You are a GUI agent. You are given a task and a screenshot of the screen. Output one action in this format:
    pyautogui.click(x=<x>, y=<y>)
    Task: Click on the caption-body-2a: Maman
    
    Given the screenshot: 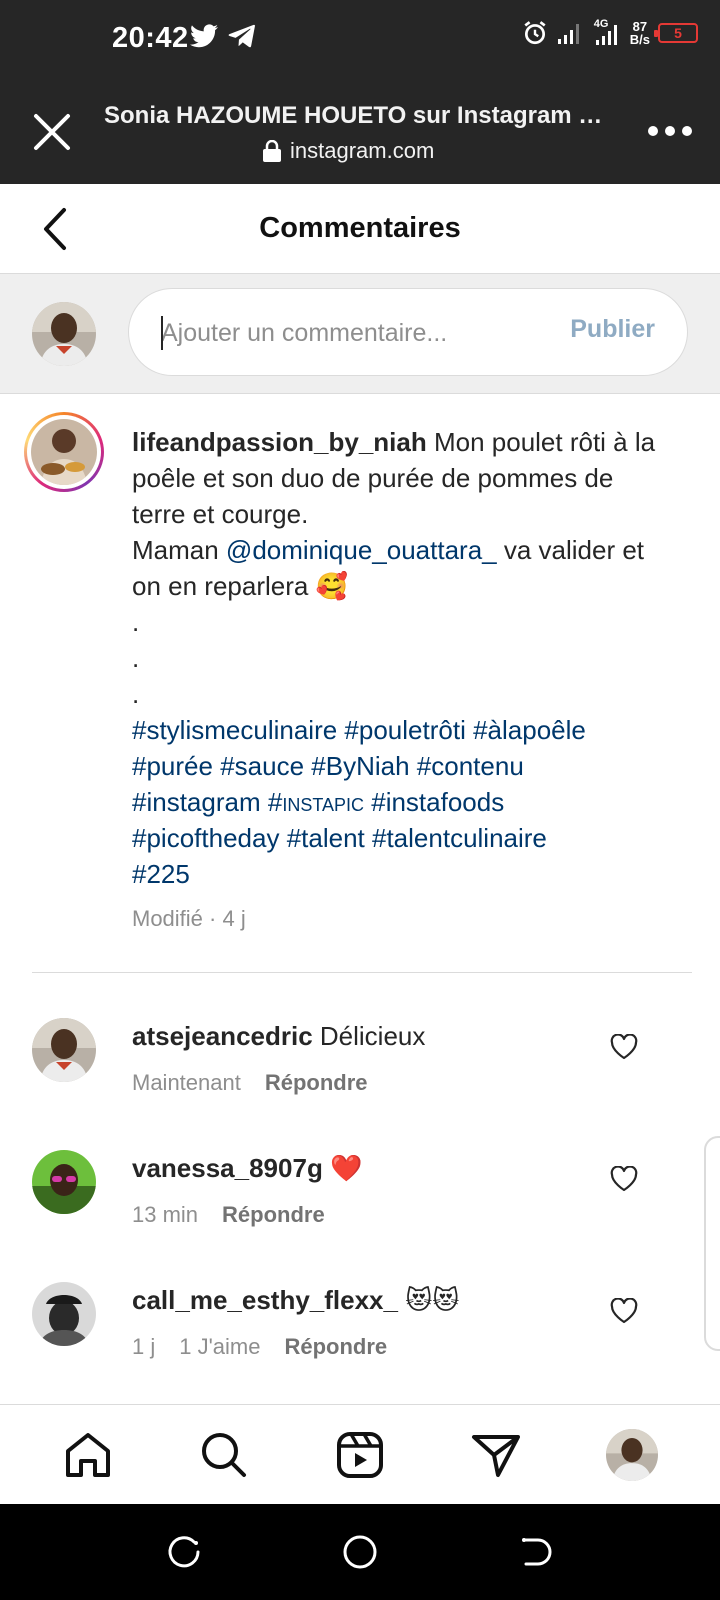 What is the action you would take?
    pyautogui.click(x=179, y=550)
    